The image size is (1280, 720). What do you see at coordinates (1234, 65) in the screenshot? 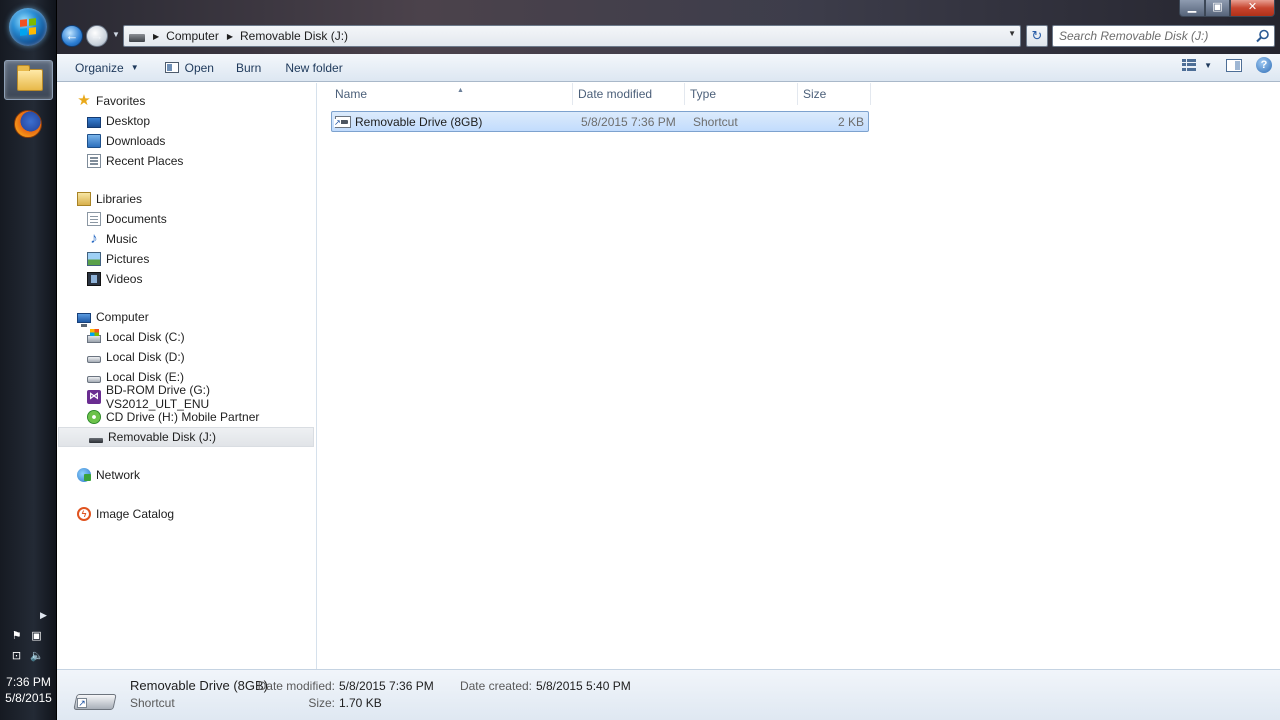
I see `preview-pane-icon` at bounding box center [1234, 65].